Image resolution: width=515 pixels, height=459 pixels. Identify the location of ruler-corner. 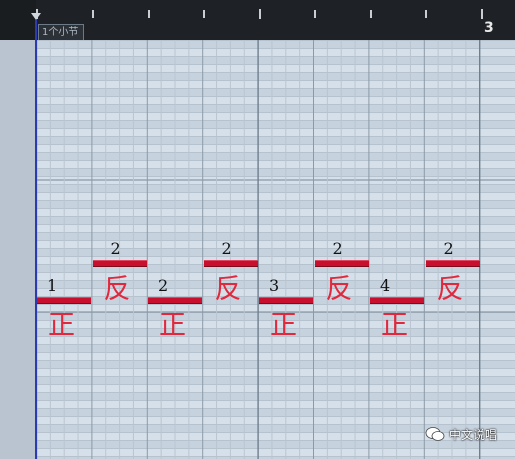
(18, 20).